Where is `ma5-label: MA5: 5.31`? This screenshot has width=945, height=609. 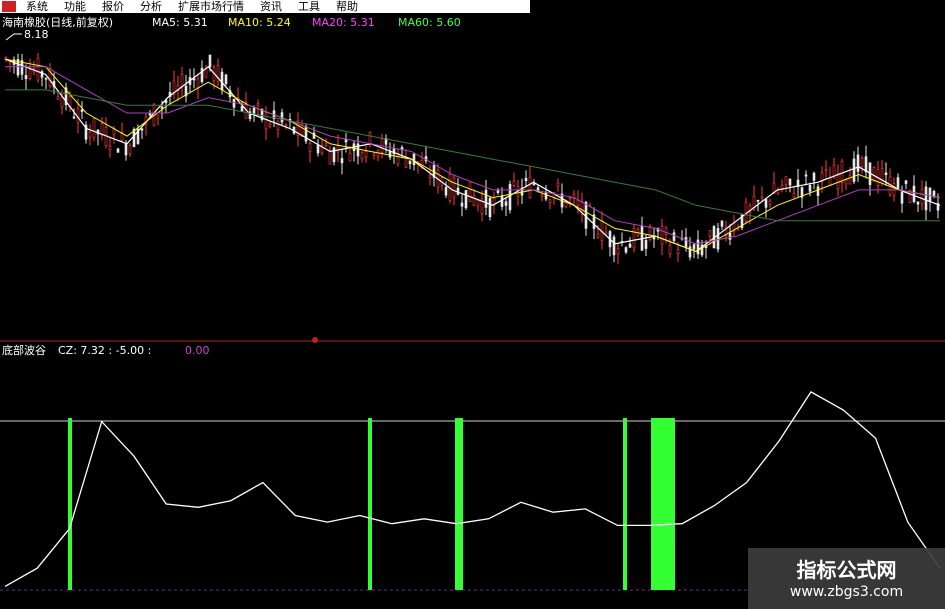
ma5-label: MA5: 5.31 is located at coordinates (180, 22).